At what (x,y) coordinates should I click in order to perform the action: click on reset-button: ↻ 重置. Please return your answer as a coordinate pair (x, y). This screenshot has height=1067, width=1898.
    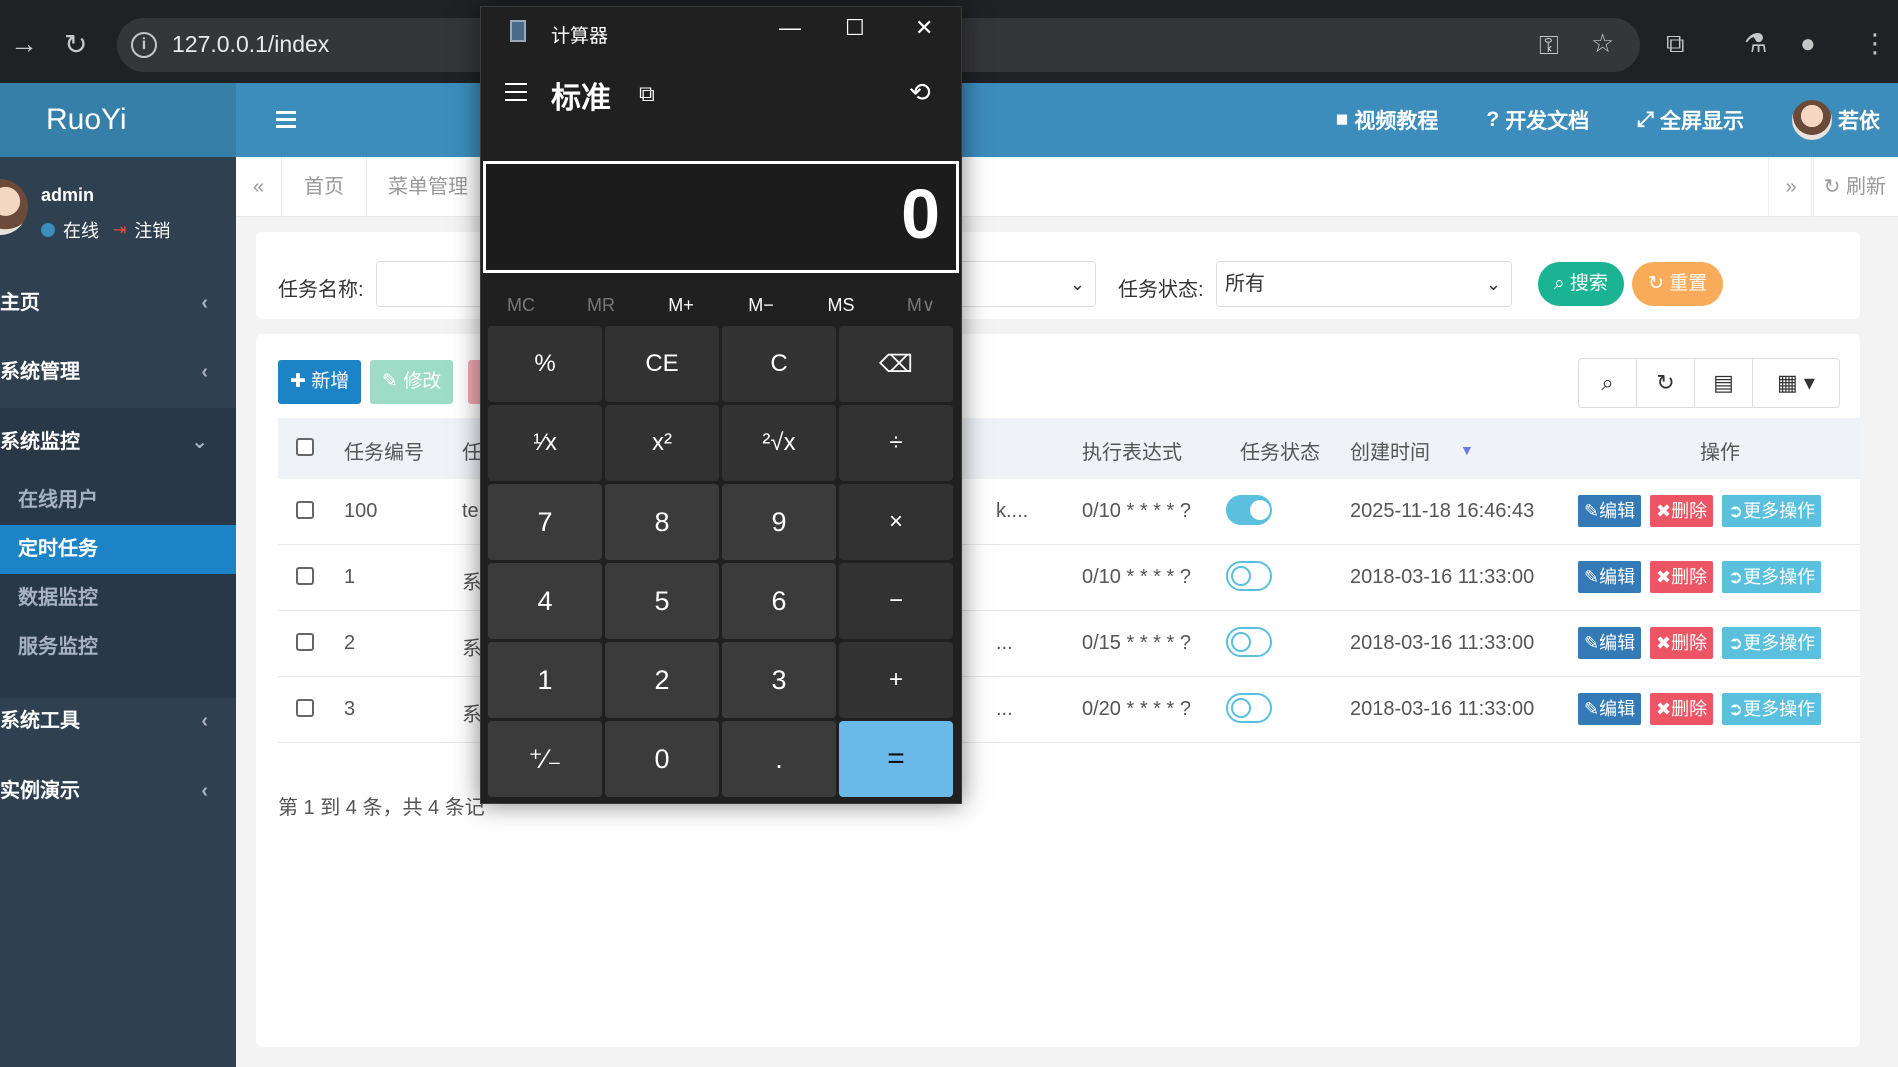
    Looking at the image, I should click on (1678, 284).